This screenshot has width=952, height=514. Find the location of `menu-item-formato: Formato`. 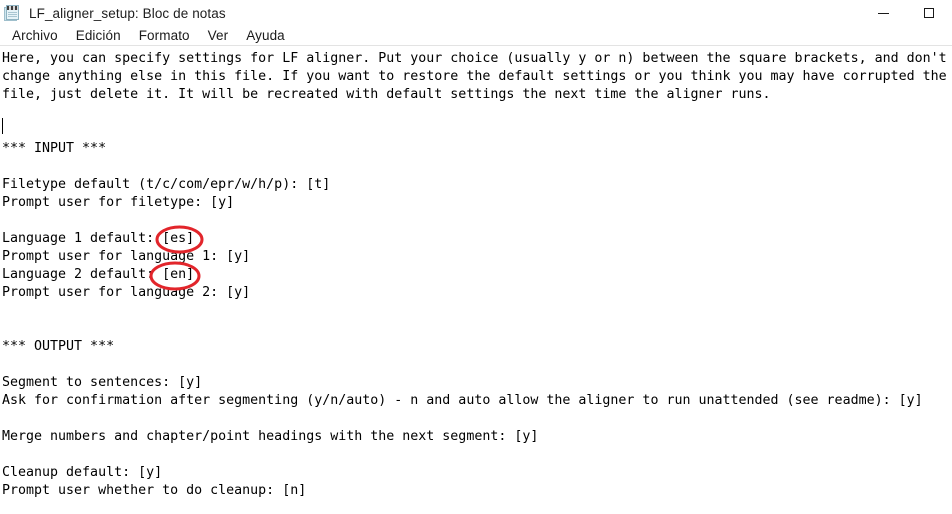

menu-item-formato: Formato is located at coordinates (164, 35).